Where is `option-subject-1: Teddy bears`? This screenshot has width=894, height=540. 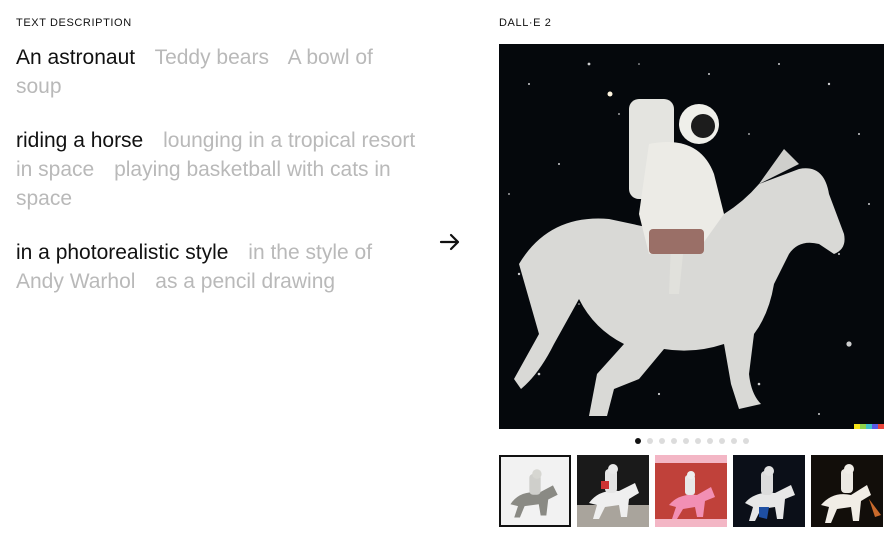 option-subject-1: Teddy bears is located at coordinates (212, 57).